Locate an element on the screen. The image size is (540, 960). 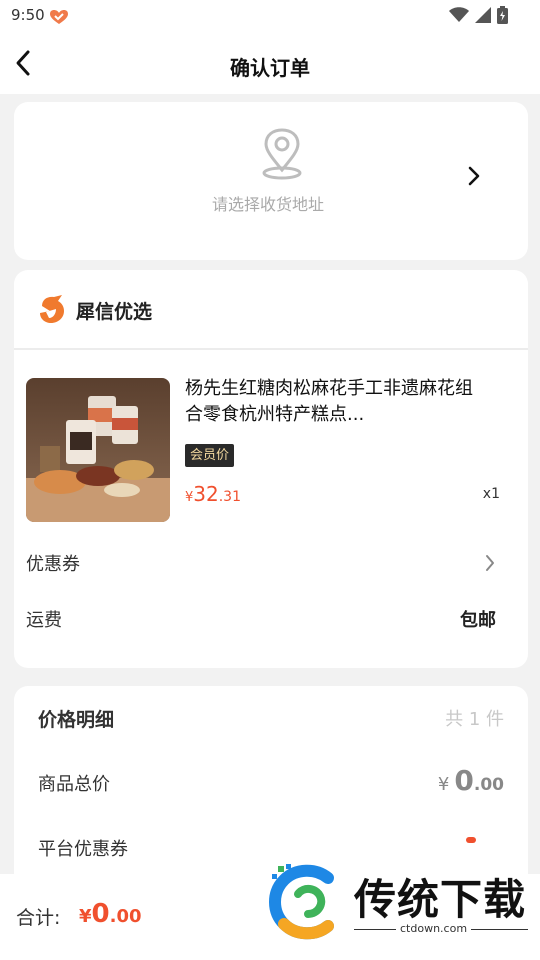
app-notification-icon is located at coordinates (59, 17).